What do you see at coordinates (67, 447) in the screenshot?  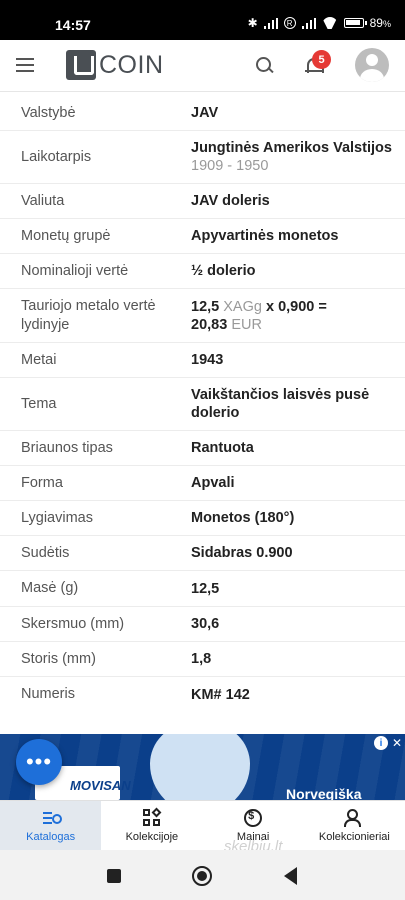 I see `detail-label: Briaunos tipas` at bounding box center [67, 447].